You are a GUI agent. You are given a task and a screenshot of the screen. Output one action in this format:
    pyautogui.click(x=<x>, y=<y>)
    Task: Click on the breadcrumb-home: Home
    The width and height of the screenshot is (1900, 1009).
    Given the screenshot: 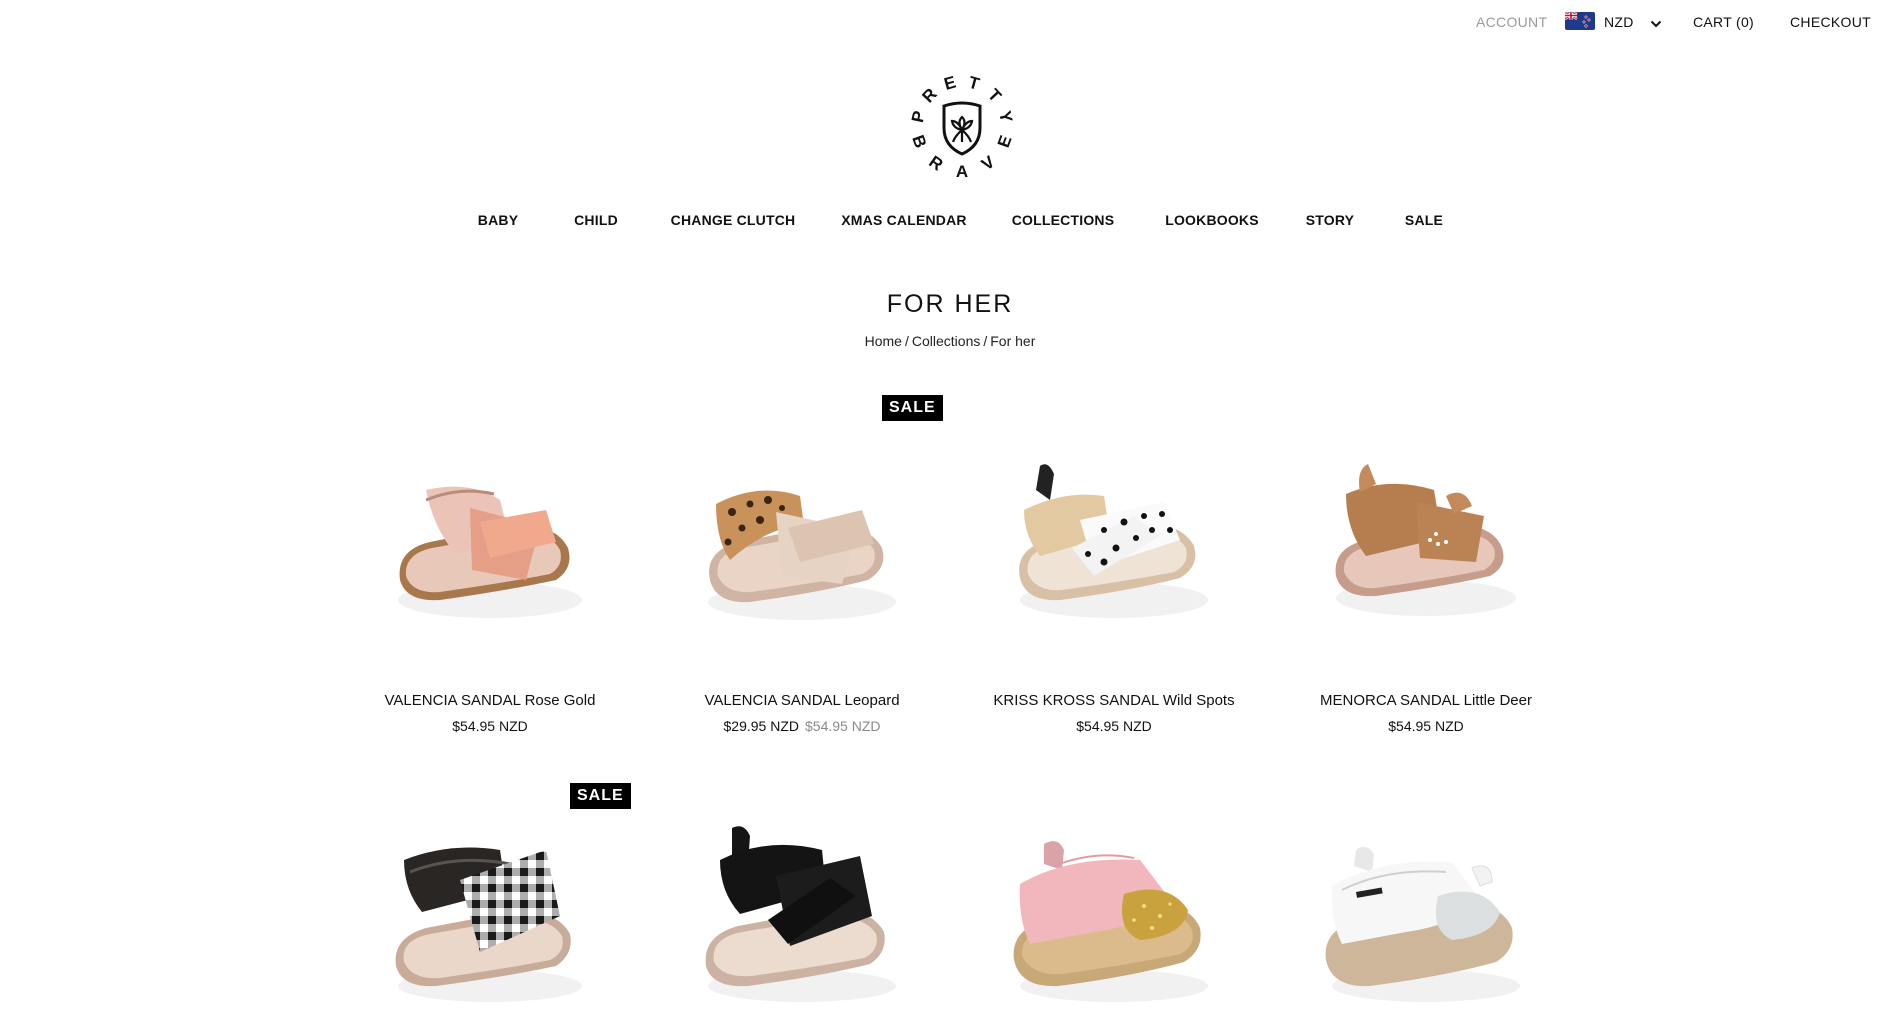 What is the action you would take?
    pyautogui.click(x=883, y=341)
    